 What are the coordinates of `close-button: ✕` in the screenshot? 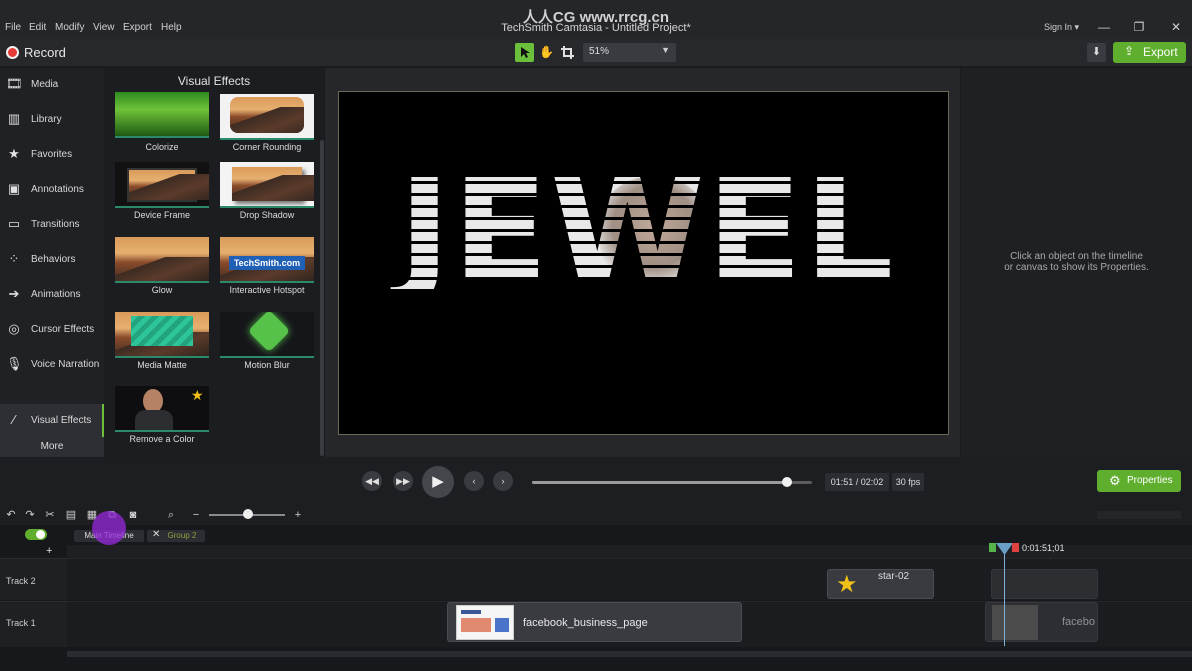 It's located at (1176, 27).